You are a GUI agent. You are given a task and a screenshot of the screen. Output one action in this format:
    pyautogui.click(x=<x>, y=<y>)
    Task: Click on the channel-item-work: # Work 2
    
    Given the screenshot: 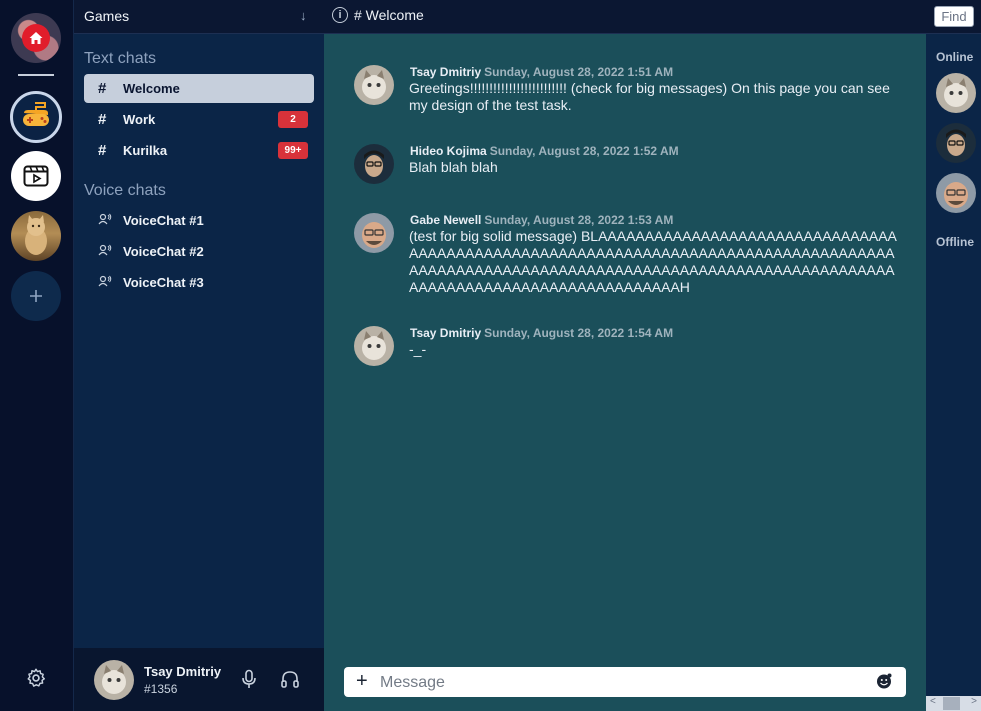 What is the action you would take?
    pyautogui.click(x=199, y=119)
    